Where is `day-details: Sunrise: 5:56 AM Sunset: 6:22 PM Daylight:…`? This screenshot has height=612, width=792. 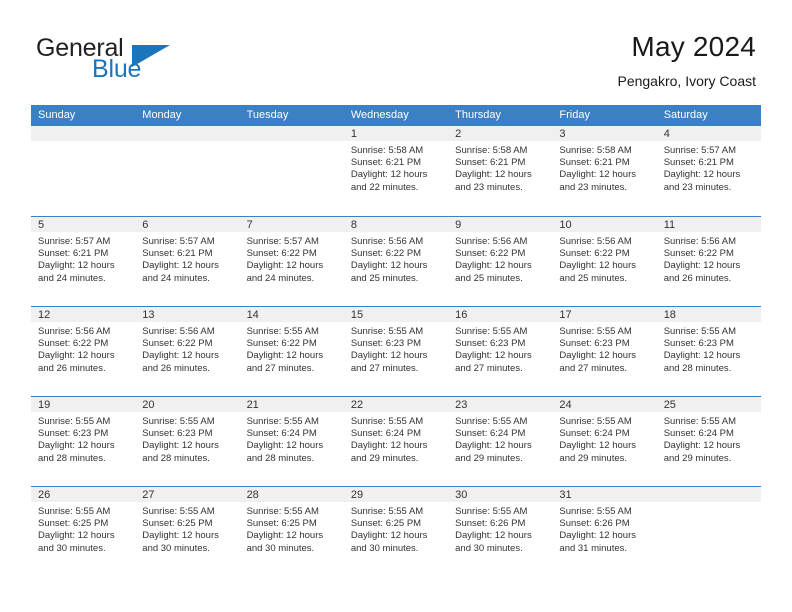 day-details: Sunrise: 5:56 AM Sunset: 6:22 PM Daylight:… is located at coordinates (83, 348).